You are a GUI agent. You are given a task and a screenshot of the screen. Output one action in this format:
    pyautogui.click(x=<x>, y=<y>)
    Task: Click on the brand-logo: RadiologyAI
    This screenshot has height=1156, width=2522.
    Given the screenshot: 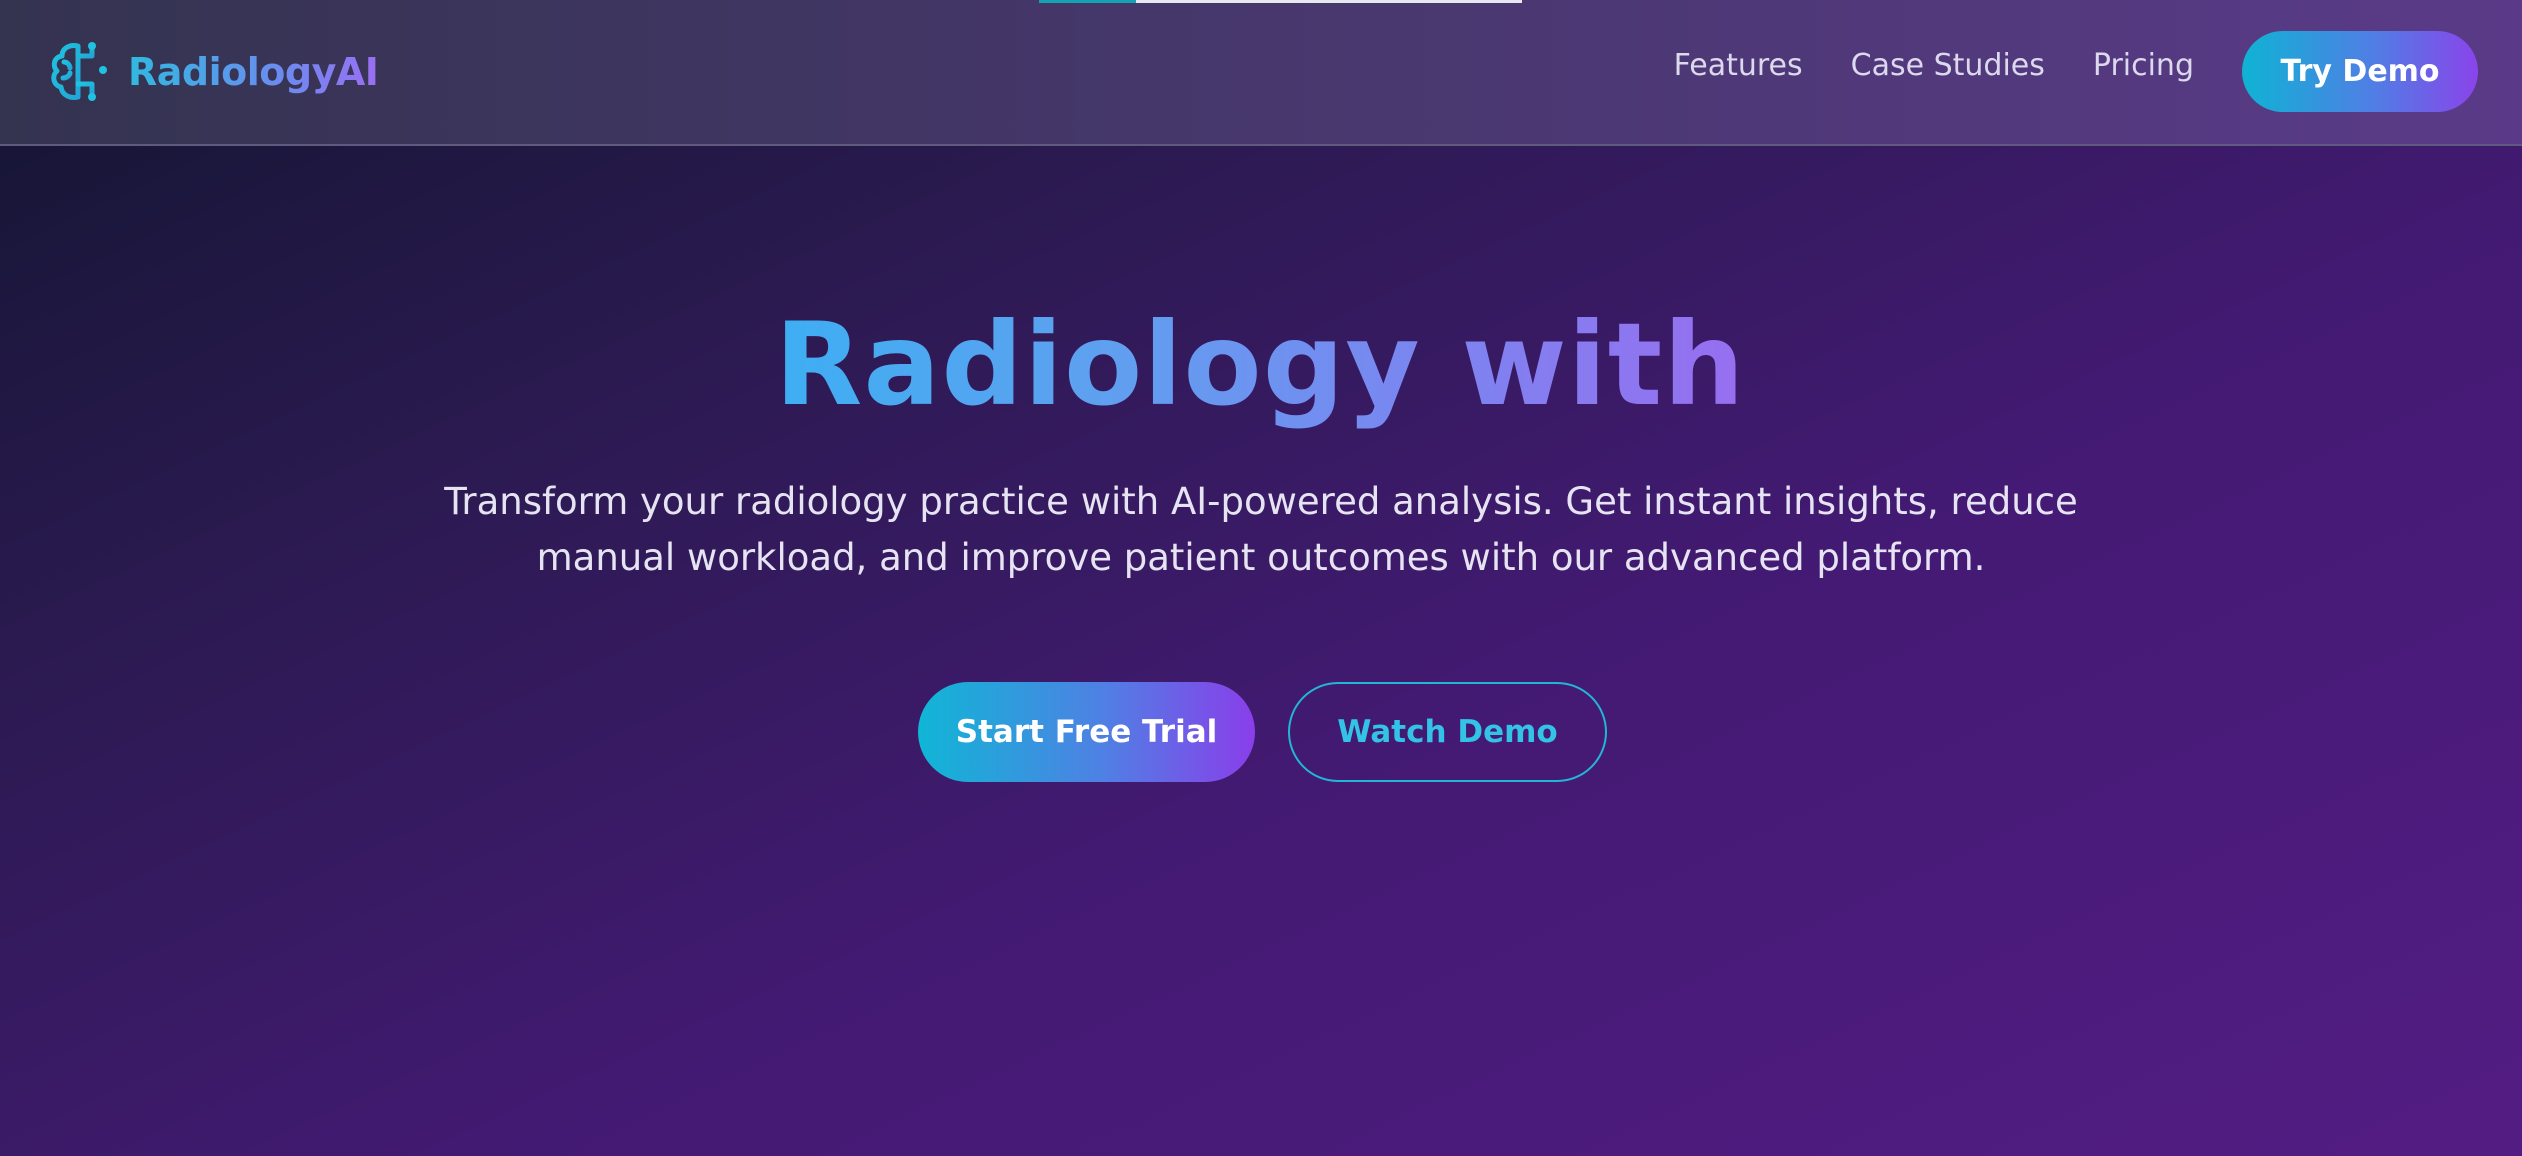 What is the action you would take?
    pyautogui.click(x=213, y=72)
    